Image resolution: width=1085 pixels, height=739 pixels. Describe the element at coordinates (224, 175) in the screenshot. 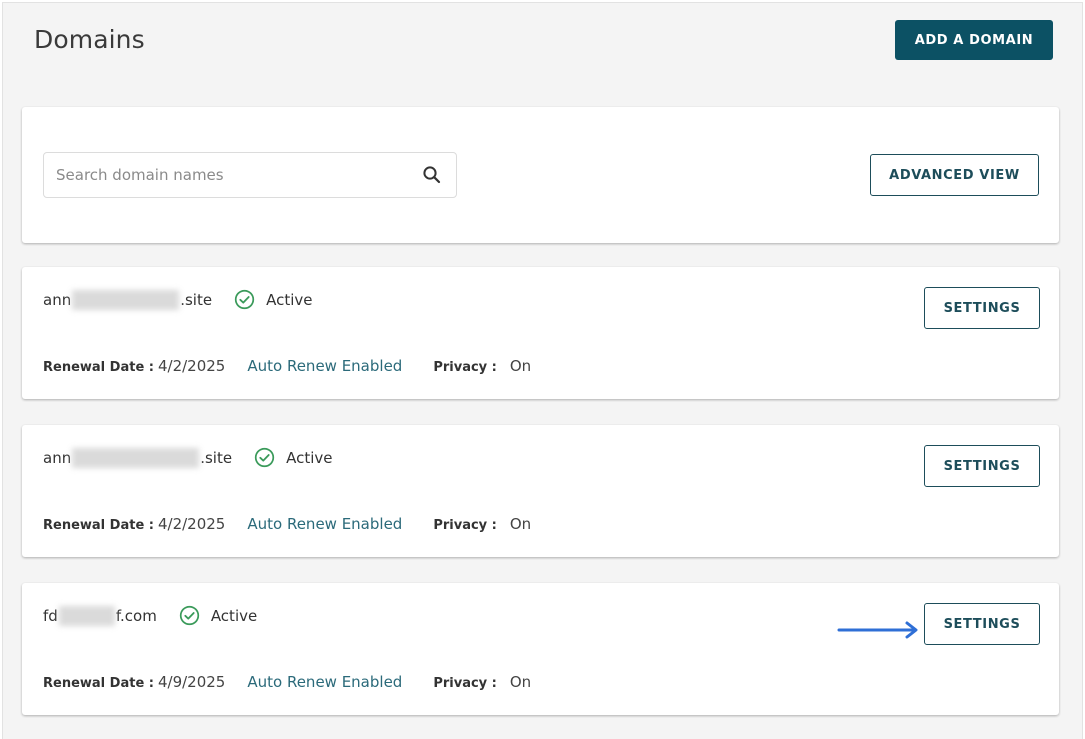

I see `search-input` at that location.